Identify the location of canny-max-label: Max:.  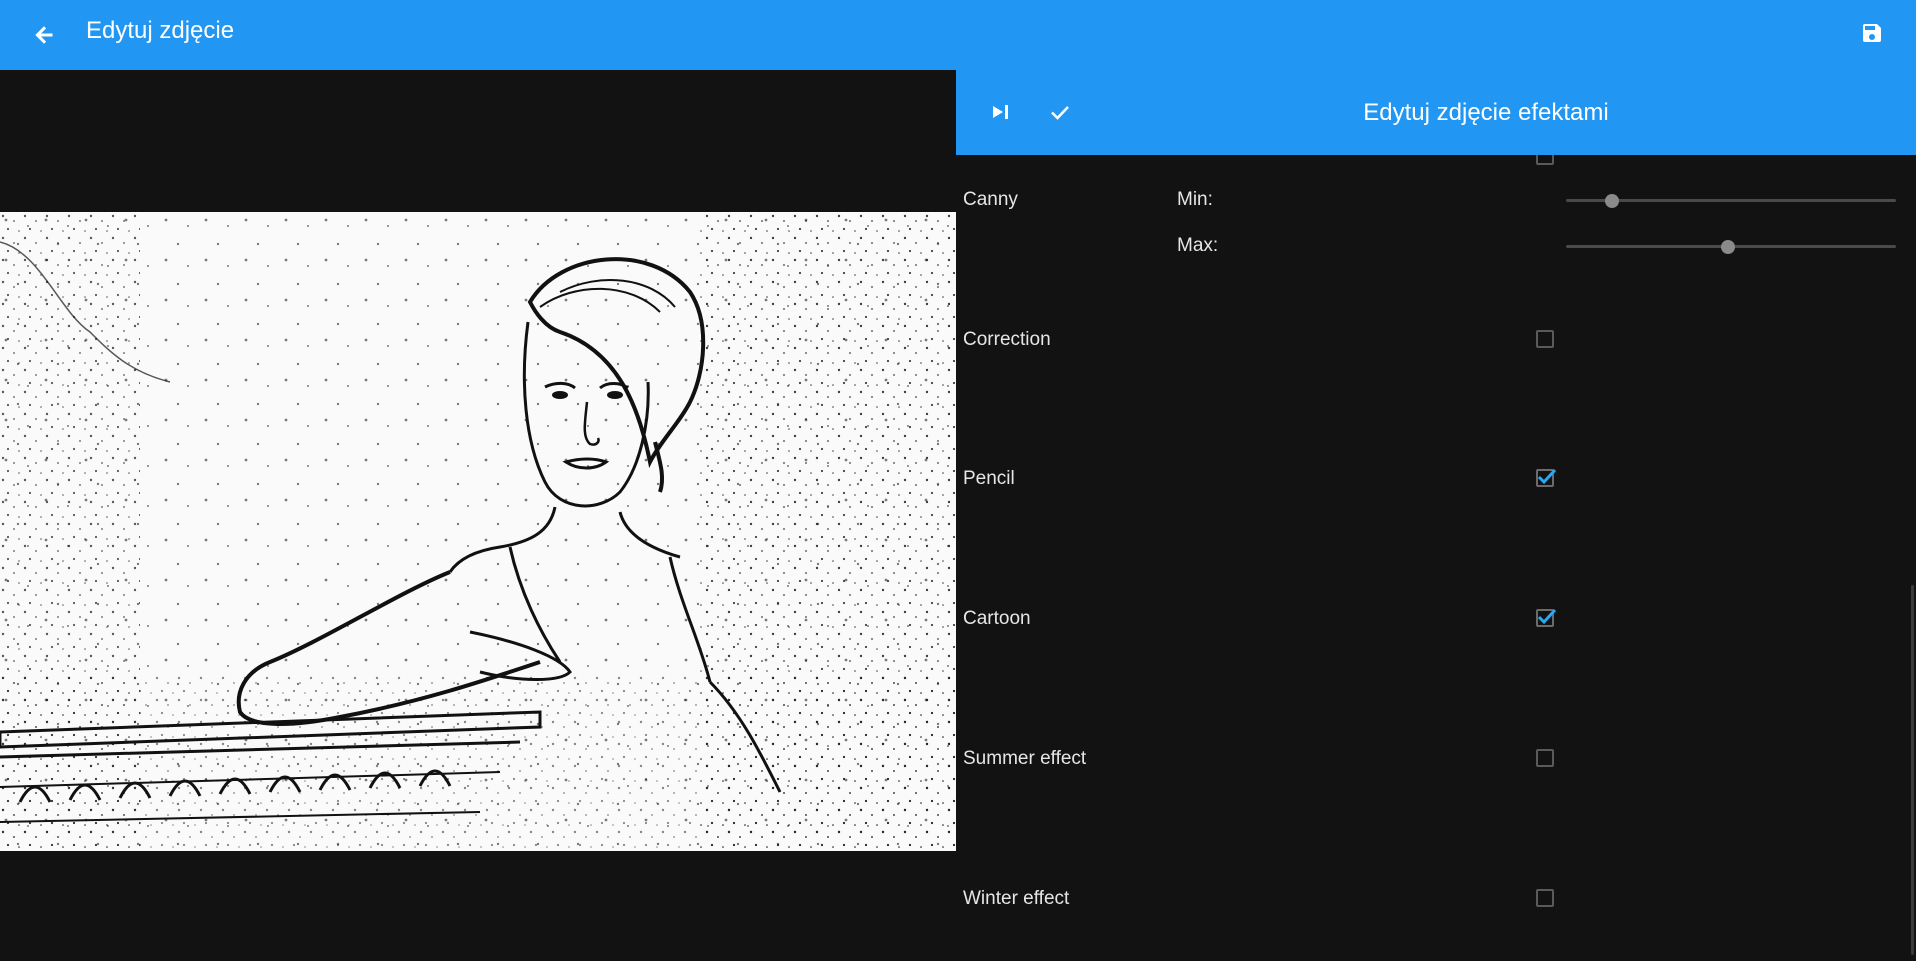
(1198, 245).